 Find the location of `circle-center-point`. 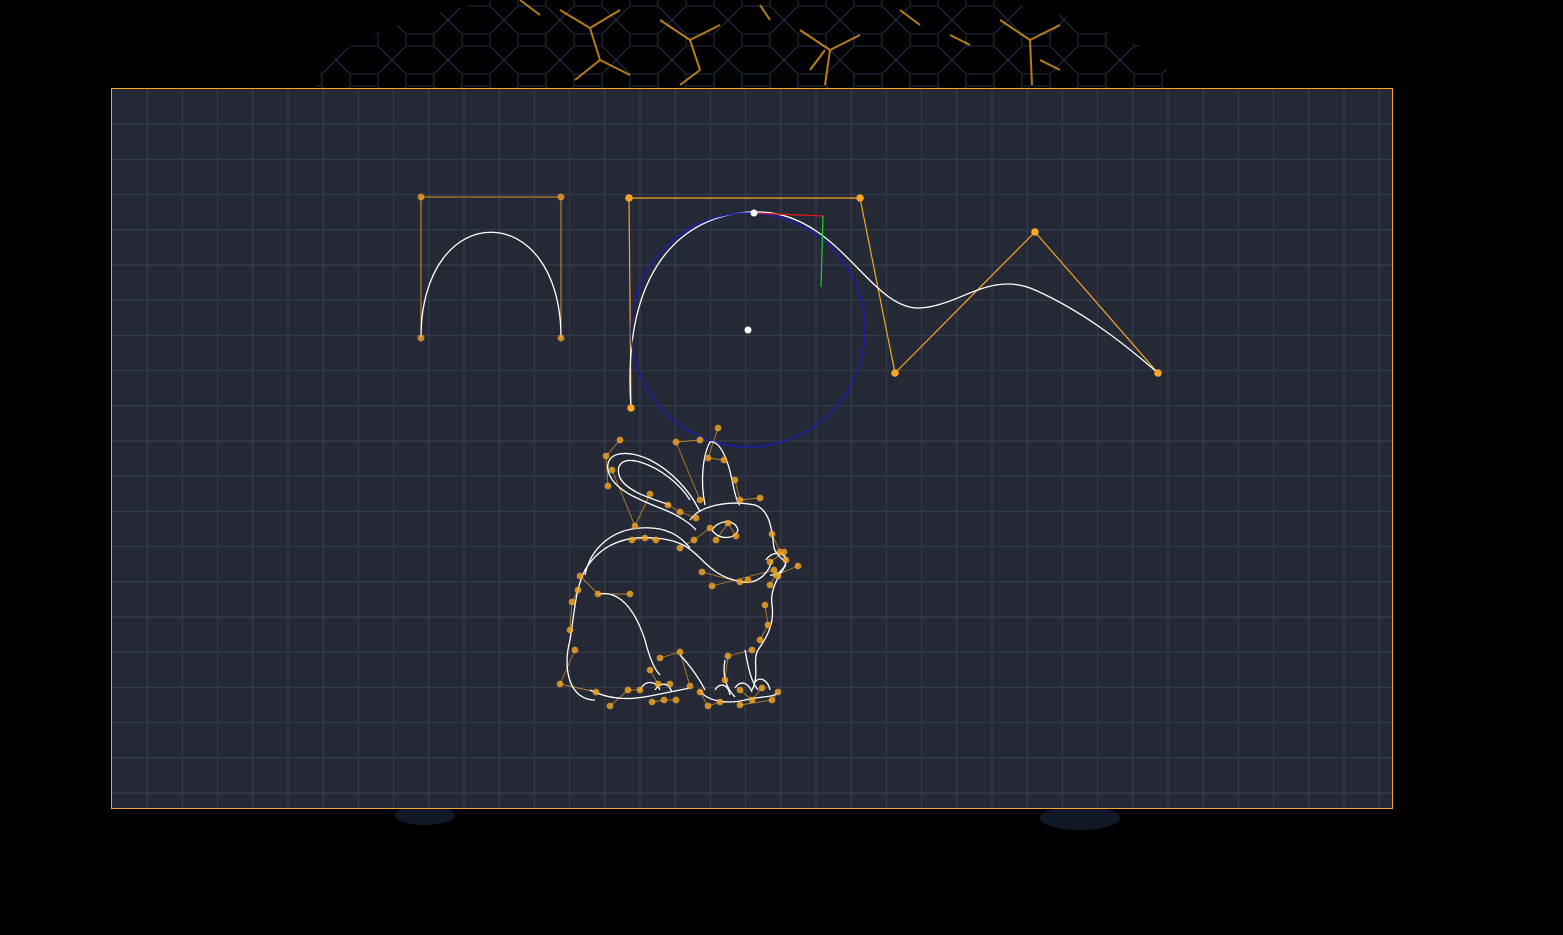

circle-center-point is located at coordinates (748, 330).